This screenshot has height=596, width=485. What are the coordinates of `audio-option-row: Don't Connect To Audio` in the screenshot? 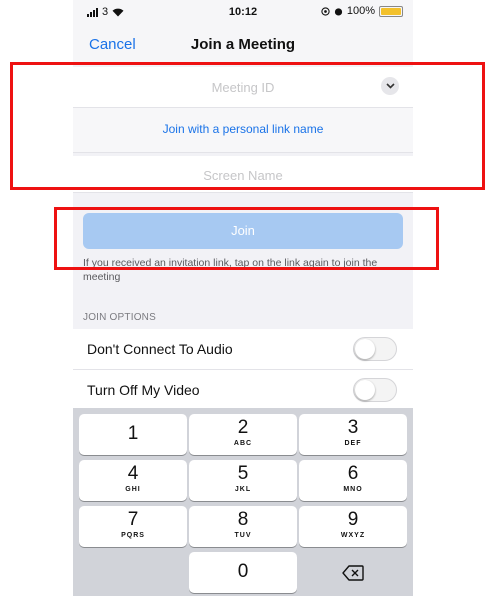 It's located at (243, 349).